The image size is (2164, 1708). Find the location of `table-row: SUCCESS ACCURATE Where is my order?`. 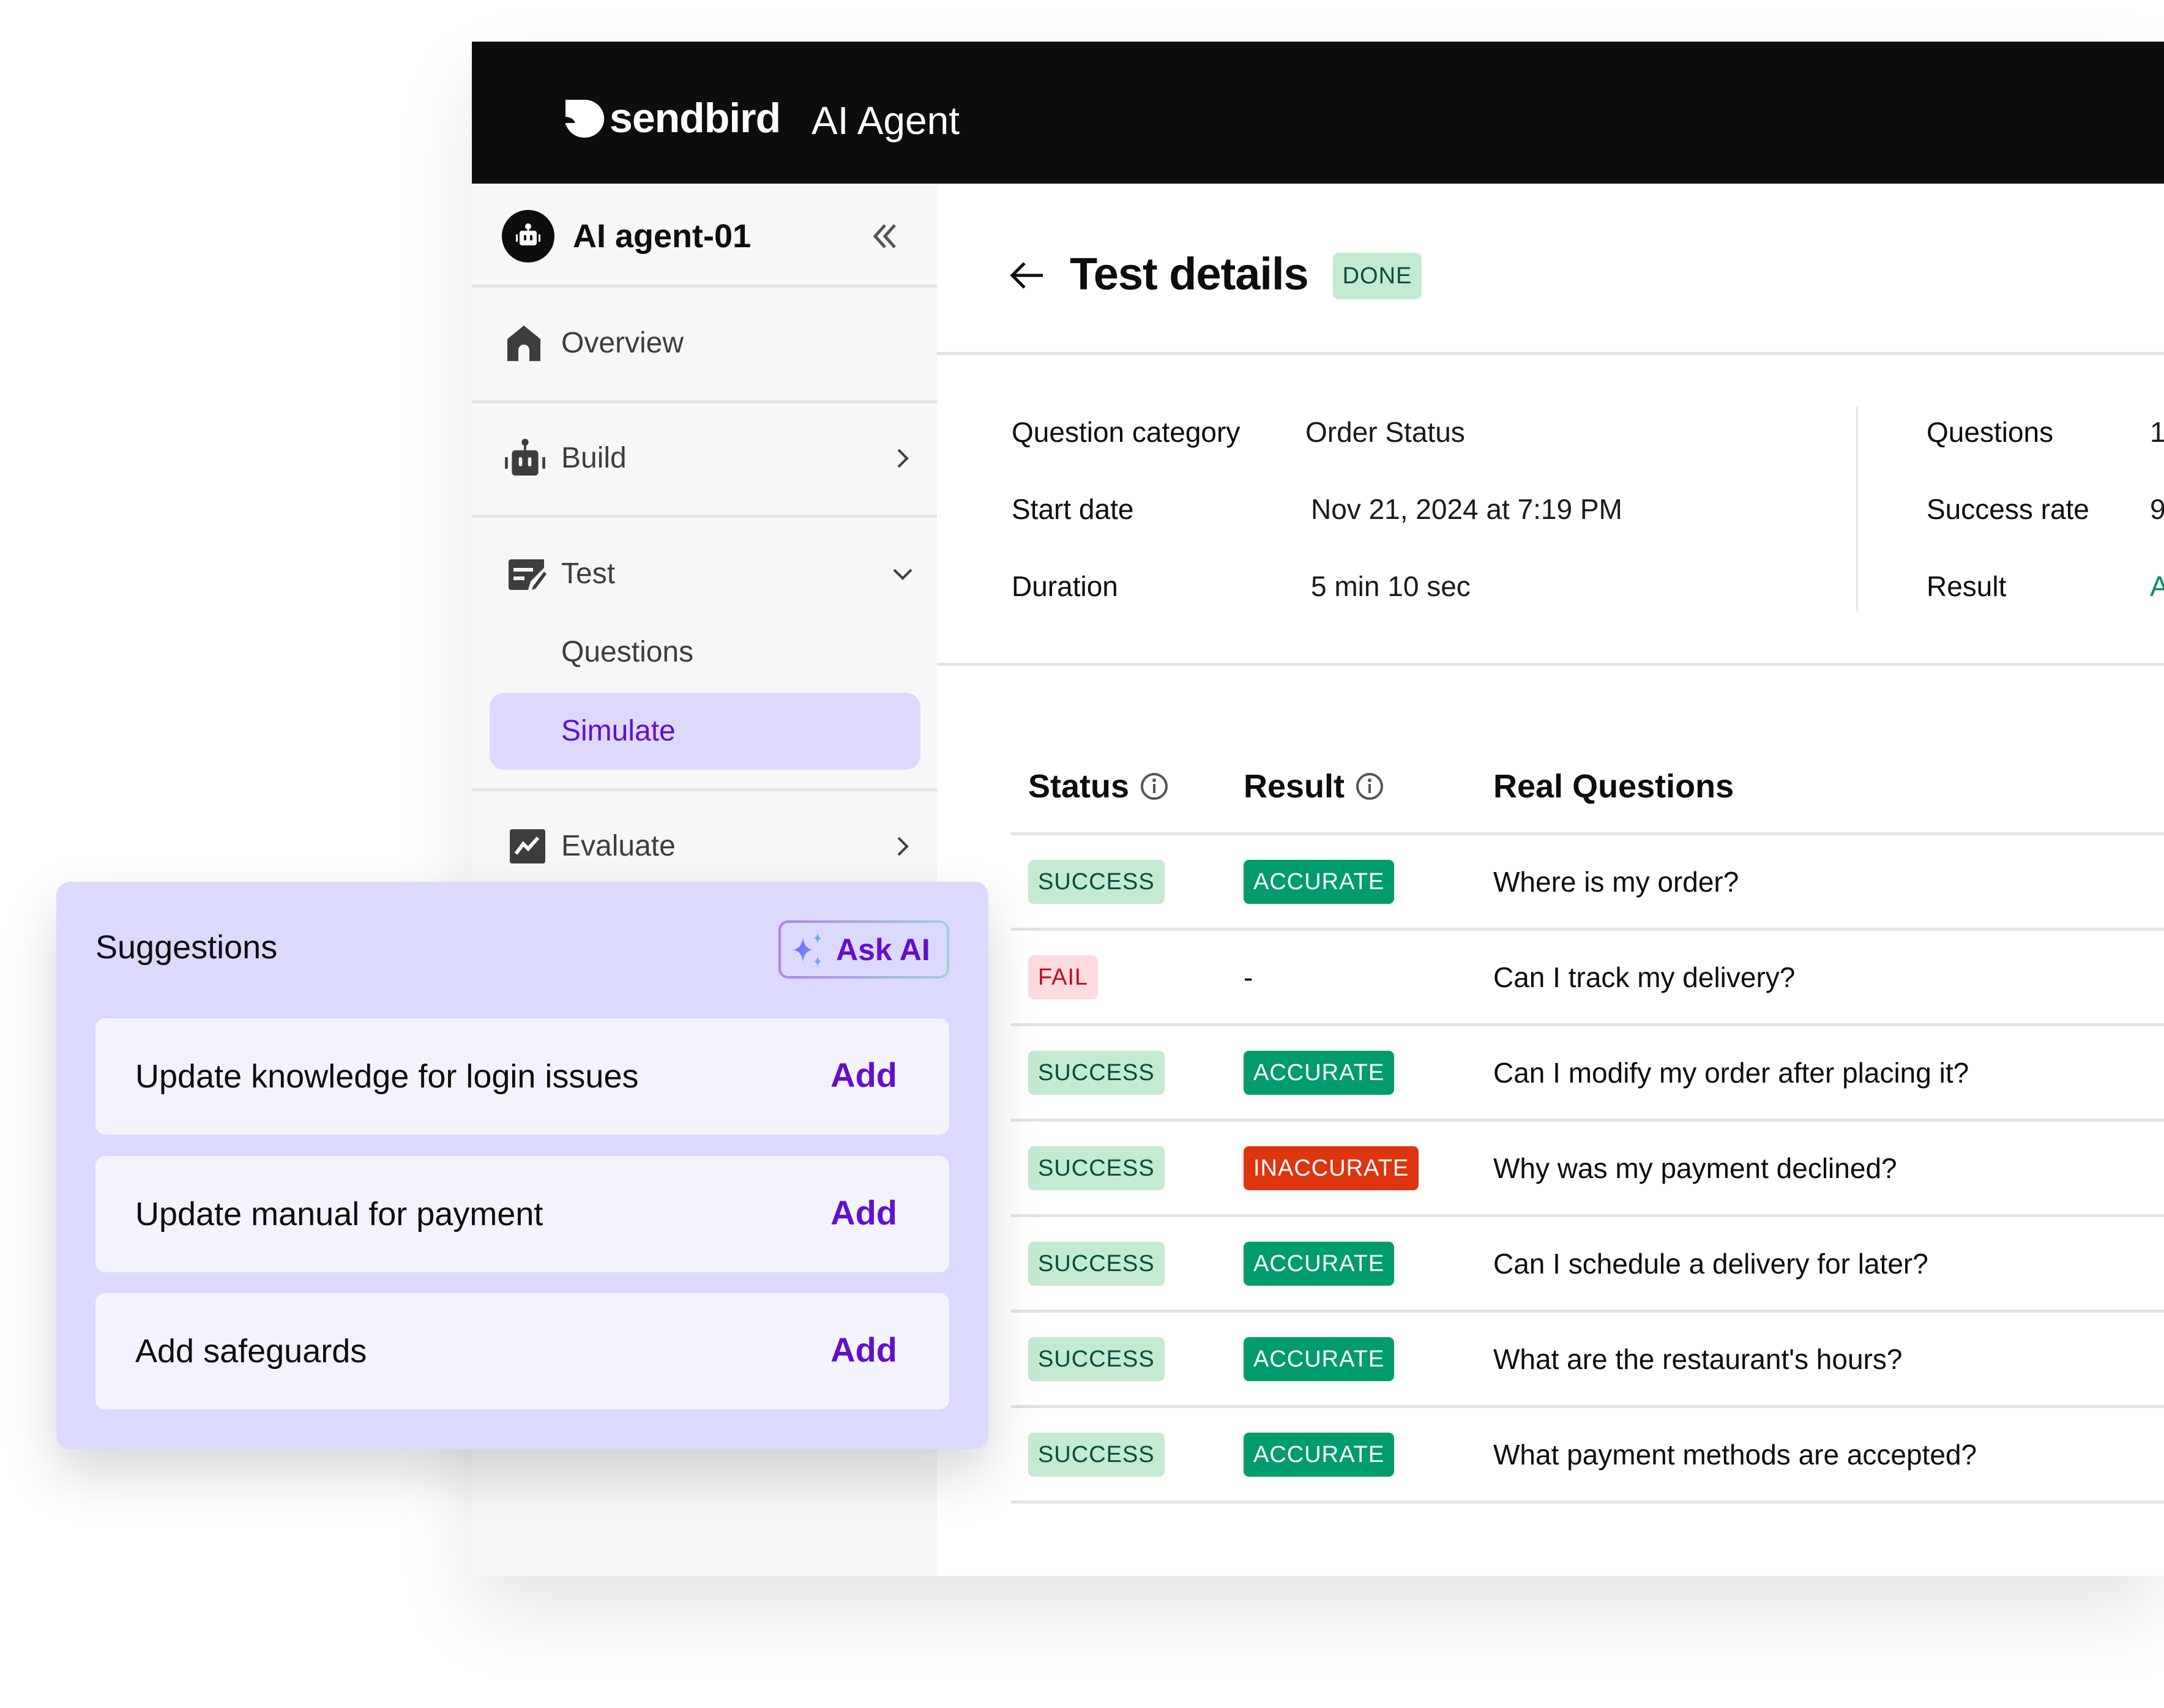

table-row: SUCCESS ACCURATE Where is my order? is located at coordinates (1587, 883).